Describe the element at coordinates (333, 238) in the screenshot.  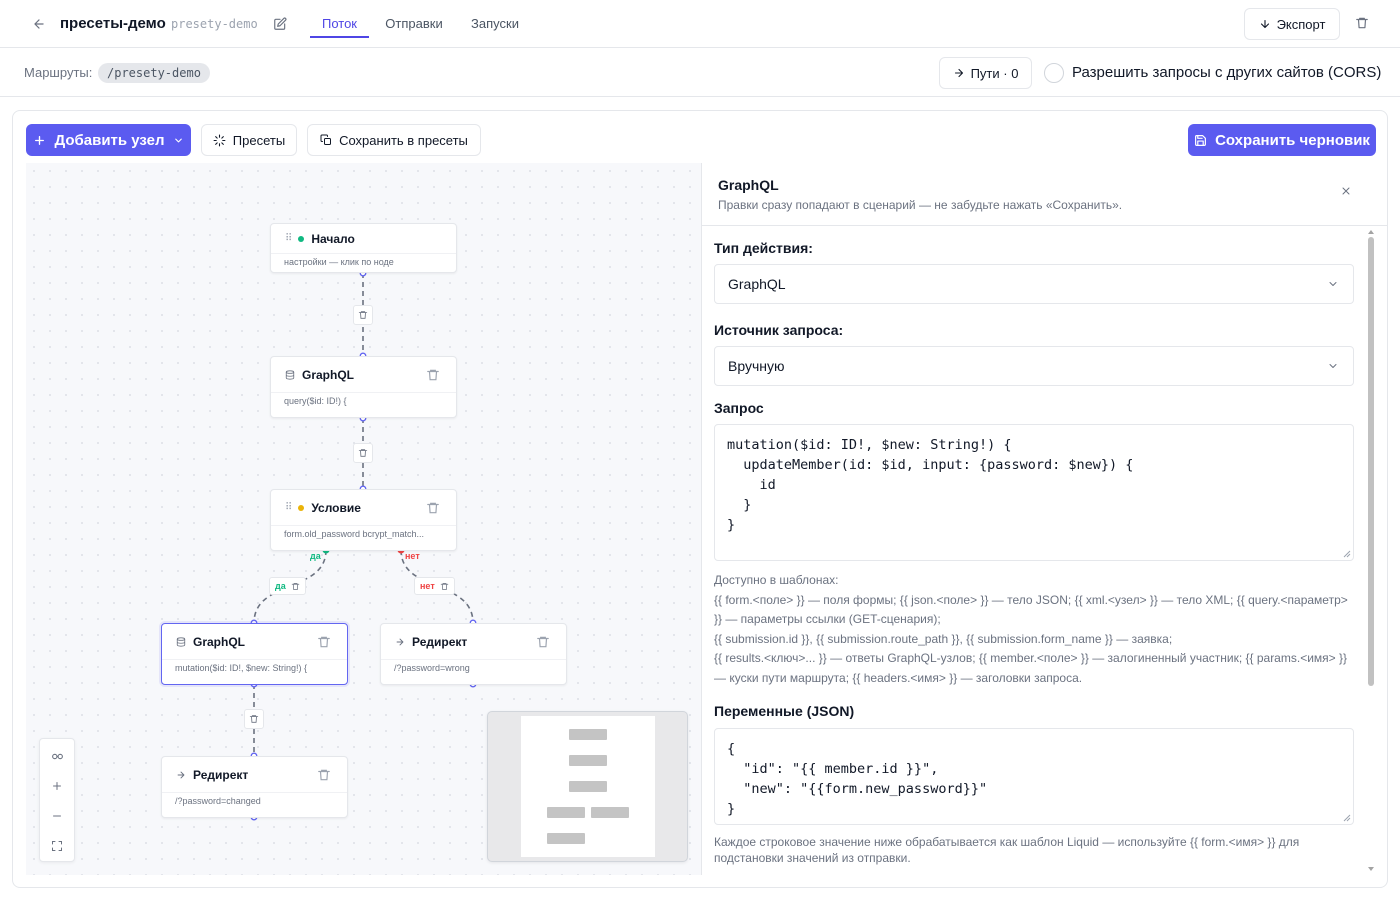
I see `node-title: Начало` at that location.